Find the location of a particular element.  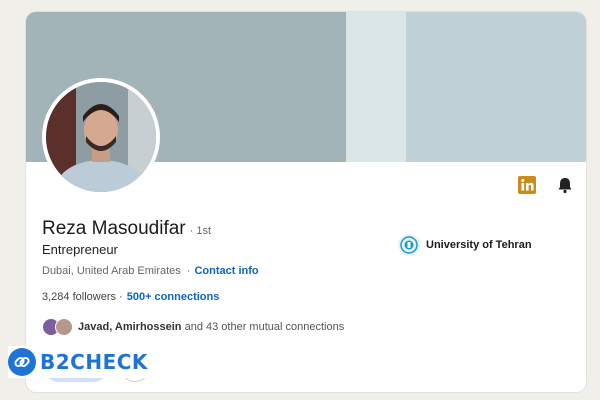

mutual-names: Javad, Amirhossein is located at coordinates (130, 327).